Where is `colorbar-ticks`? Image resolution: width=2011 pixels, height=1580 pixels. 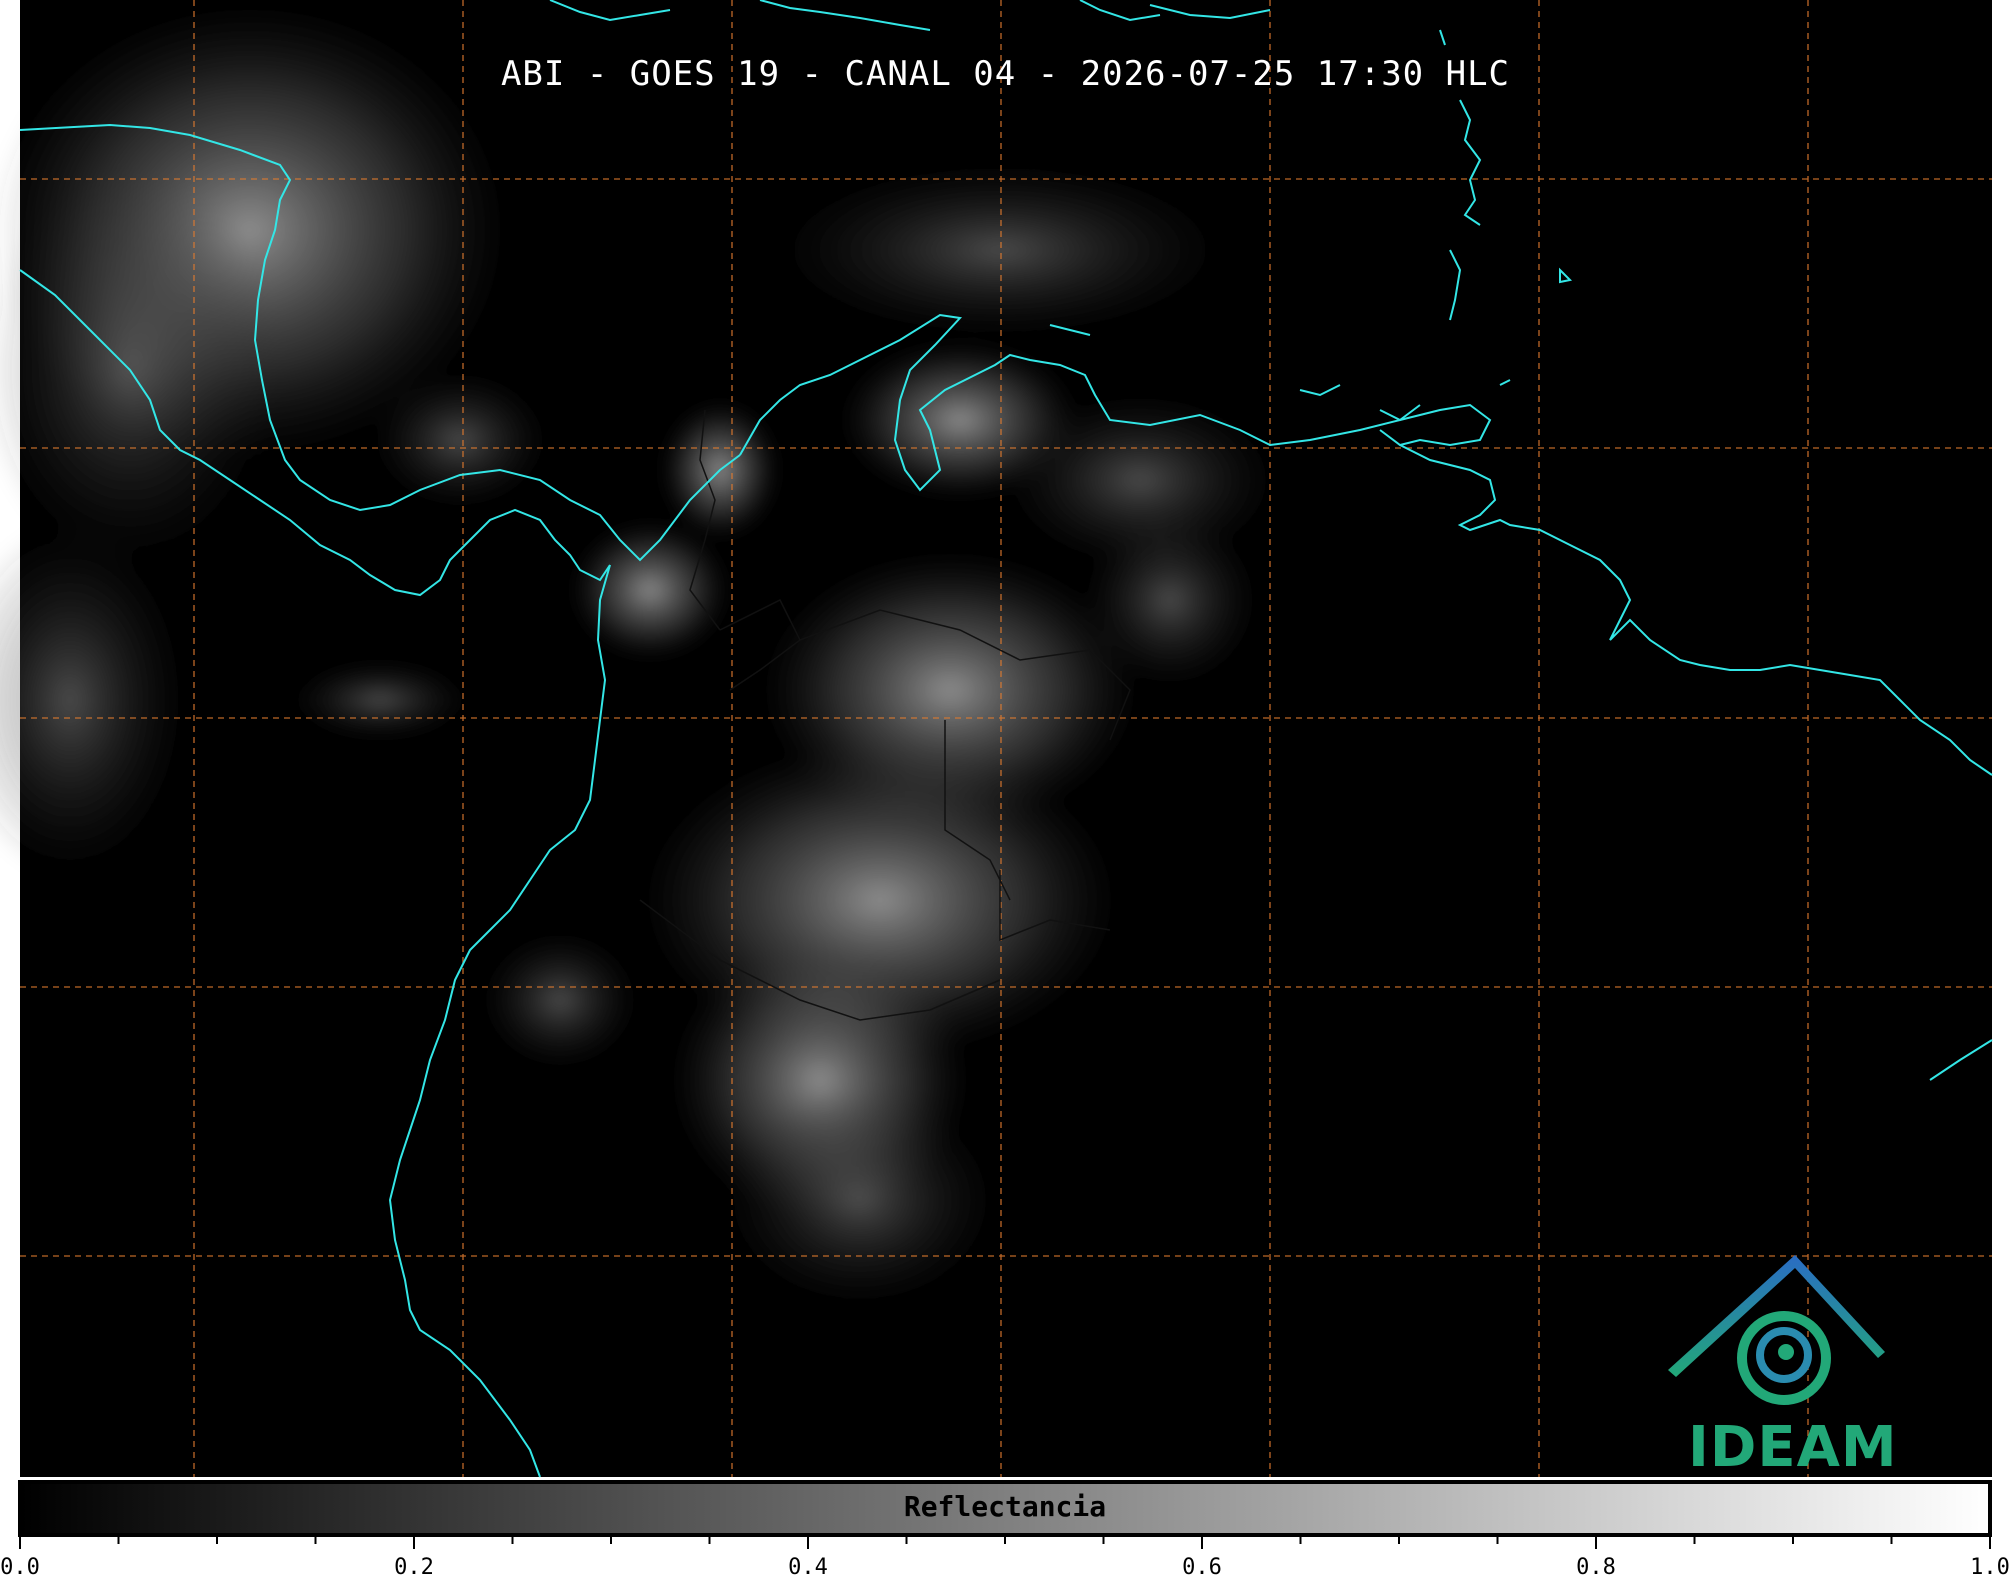 colorbar-ticks is located at coordinates (1005, 1542).